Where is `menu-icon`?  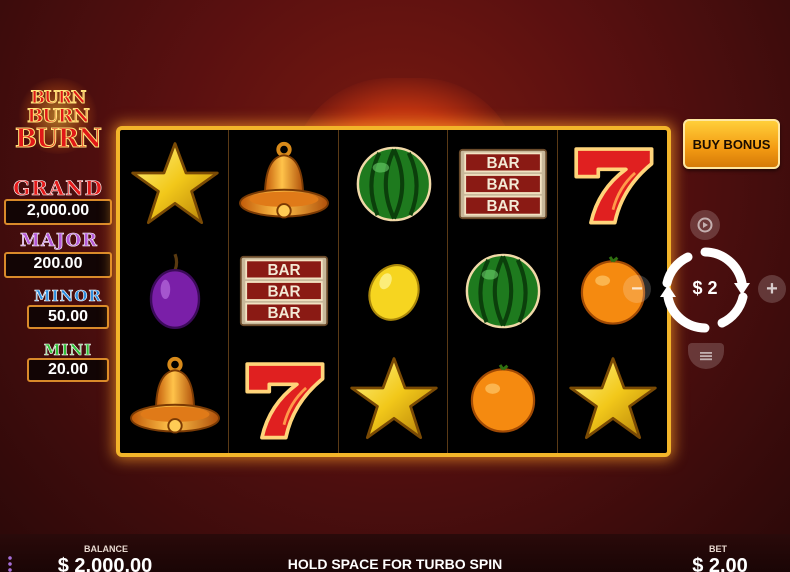 menu-icon is located at coordinates (706, 356).